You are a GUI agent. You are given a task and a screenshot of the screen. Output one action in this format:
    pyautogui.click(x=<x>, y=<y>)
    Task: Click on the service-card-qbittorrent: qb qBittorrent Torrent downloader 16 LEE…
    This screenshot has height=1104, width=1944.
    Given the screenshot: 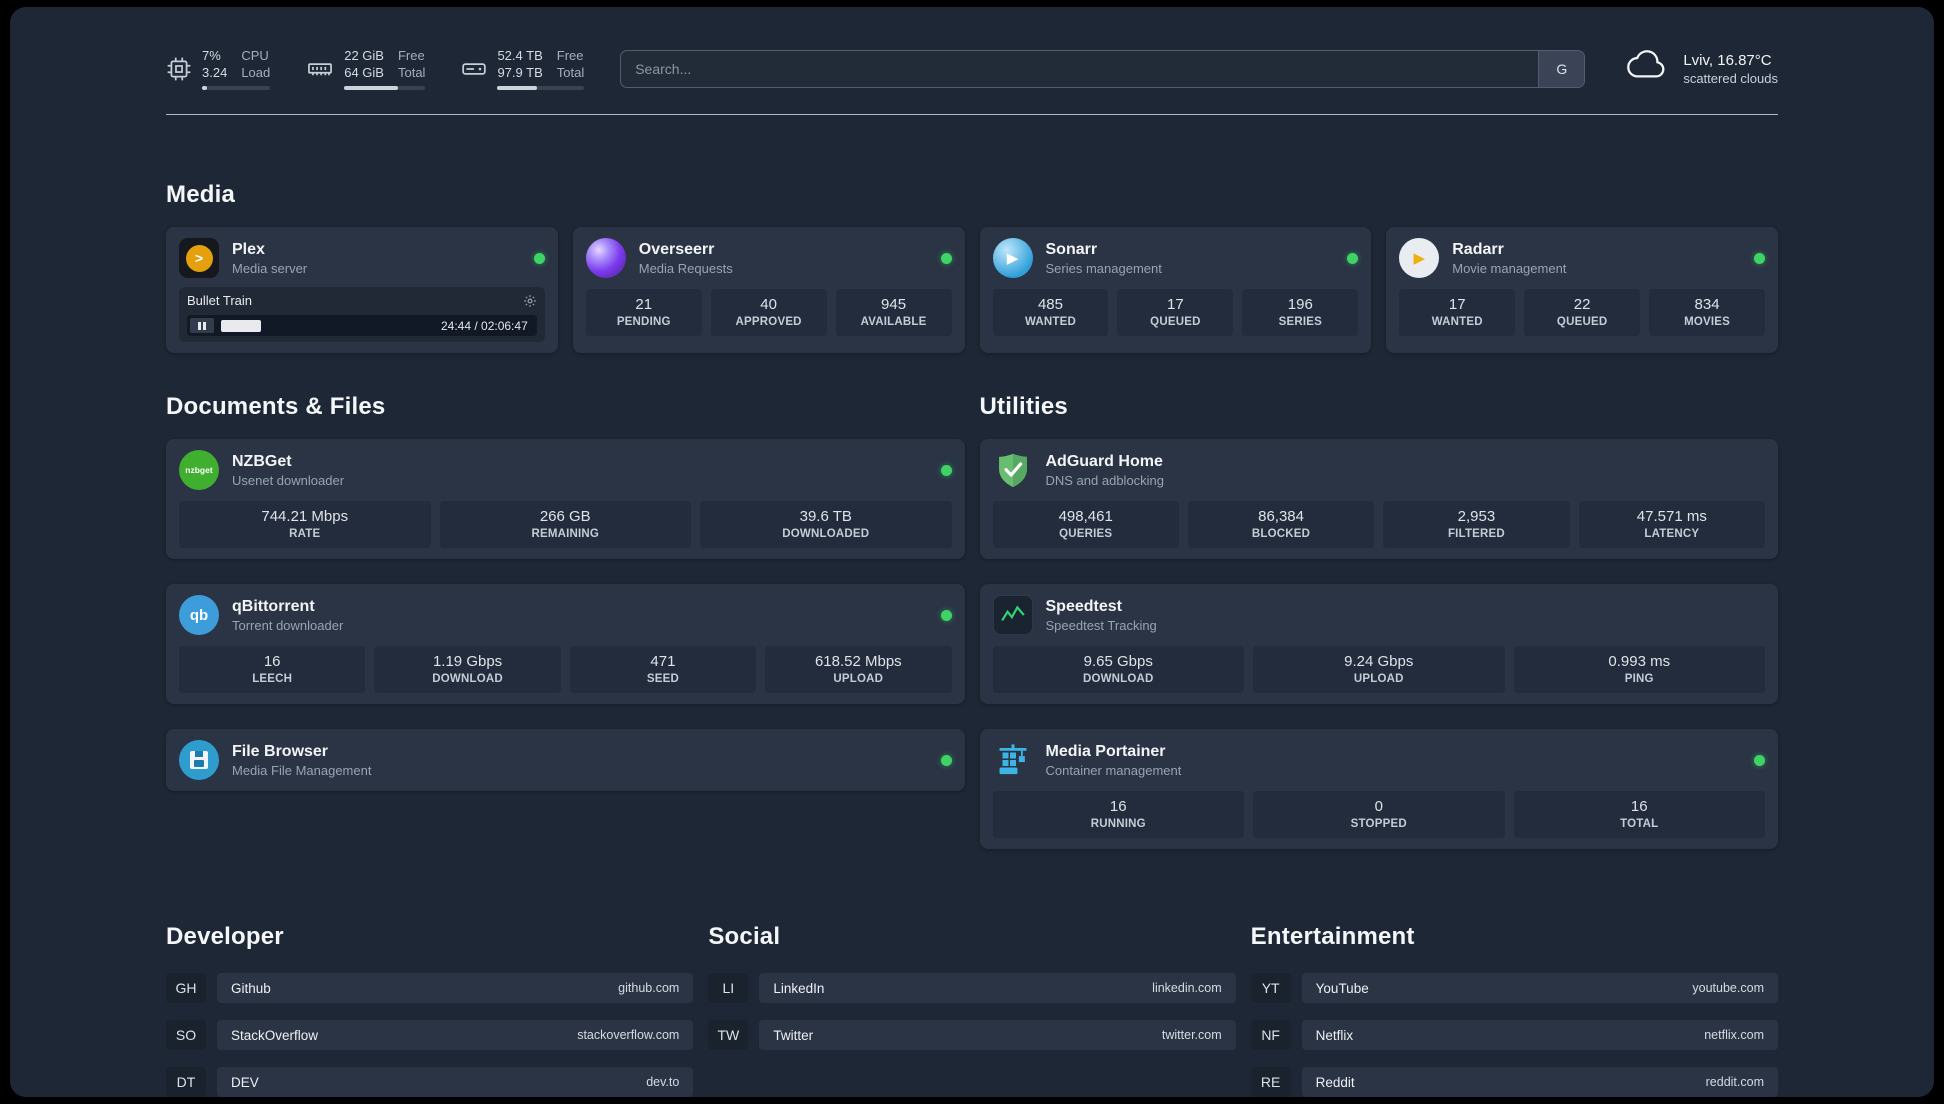 What is the action you would take?
    pyautogui.click(x=565, y=644)
    